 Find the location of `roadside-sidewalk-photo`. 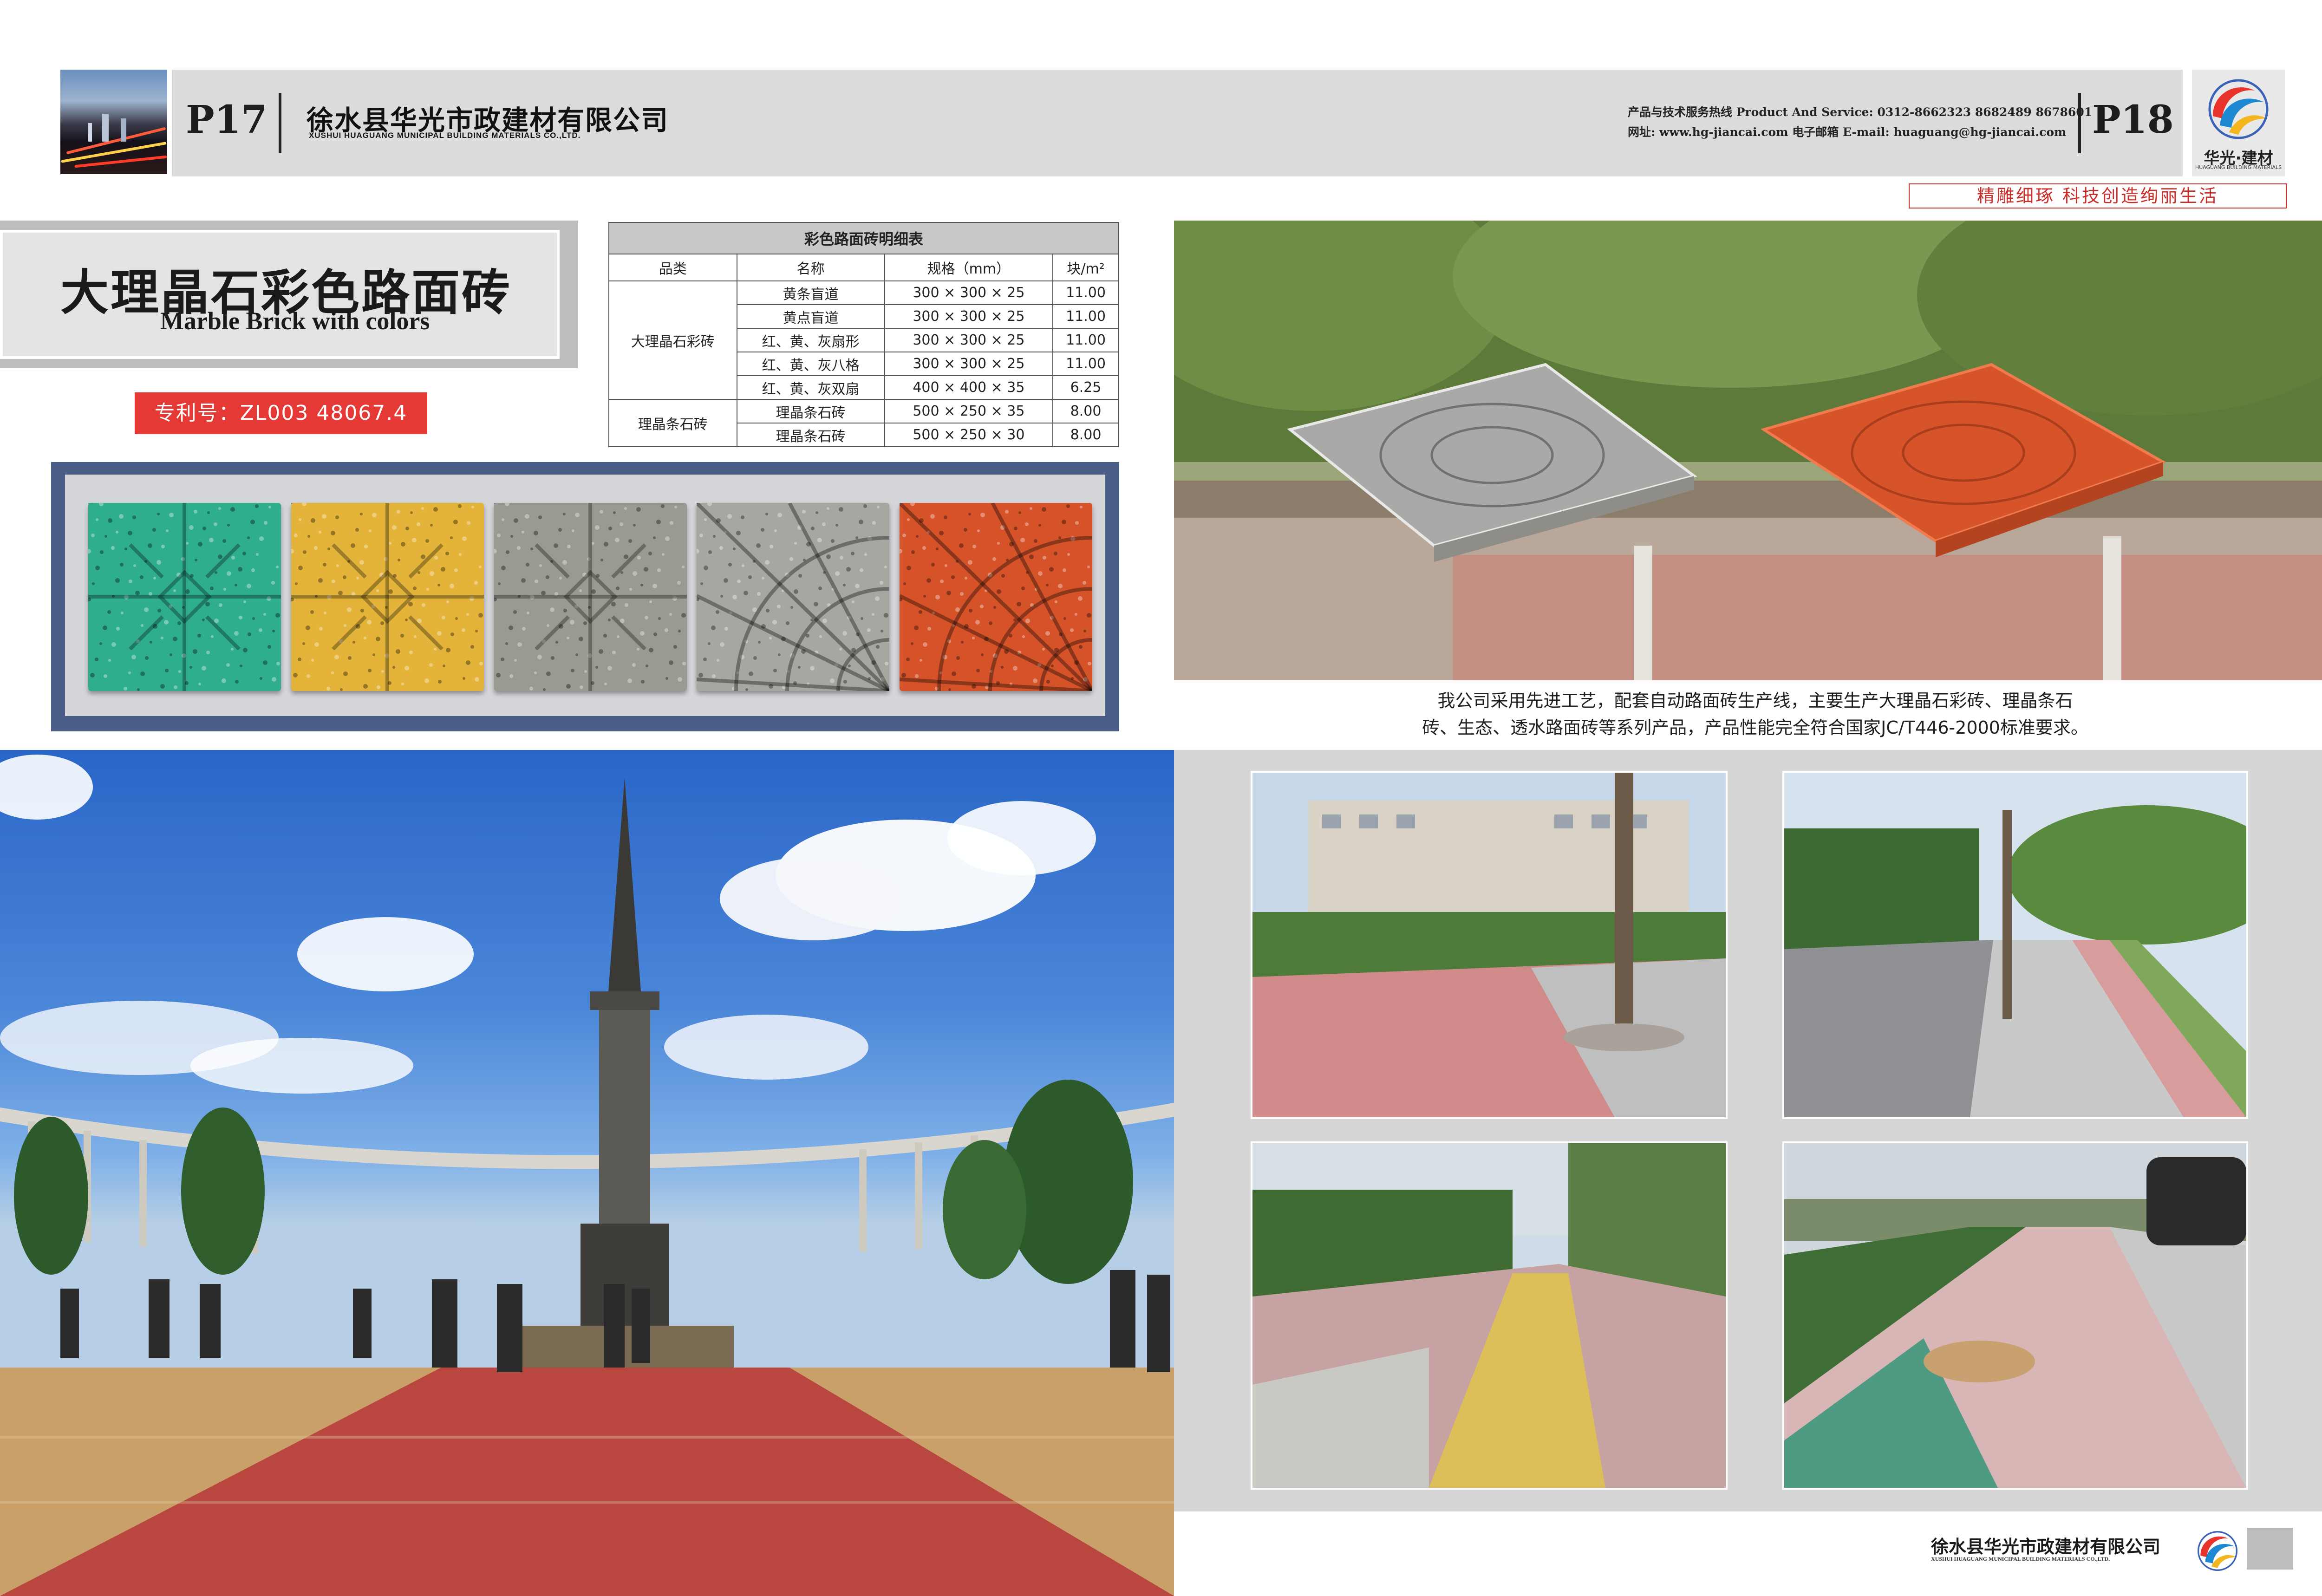

roadside-sidewalk-photo is located at coordinates (2015, 945).